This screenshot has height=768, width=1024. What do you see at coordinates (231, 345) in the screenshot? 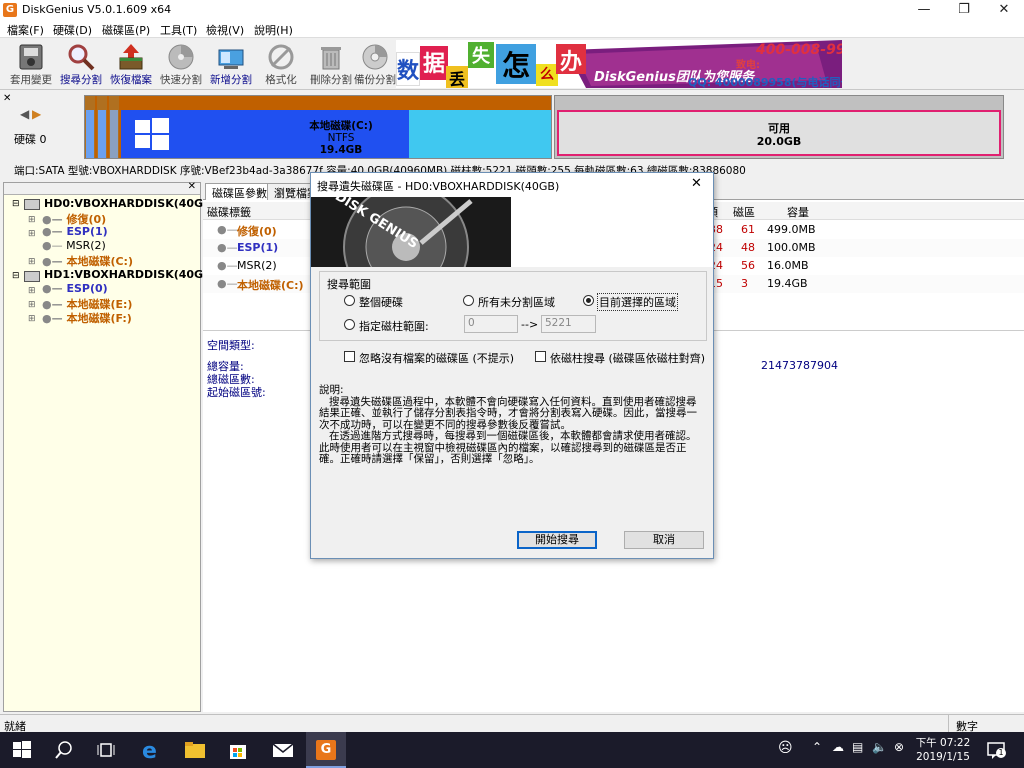
I see `space-type-label: 空間類型:` at bounding box center [231, 345].